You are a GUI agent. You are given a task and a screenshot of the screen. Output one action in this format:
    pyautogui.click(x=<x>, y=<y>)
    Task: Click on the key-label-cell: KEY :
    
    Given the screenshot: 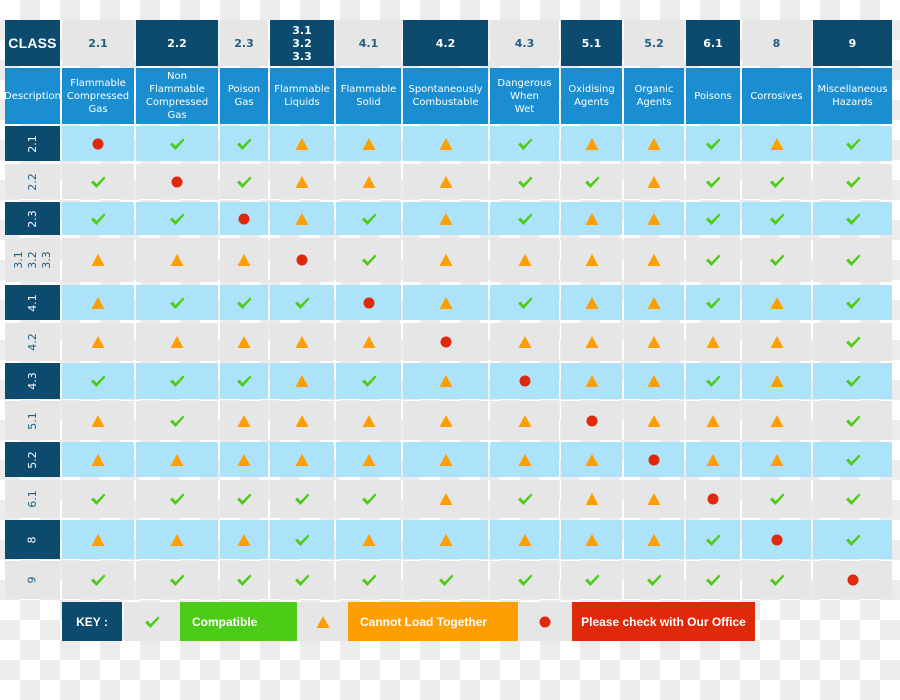 What is the action you would take?
    pyautogui.click(x=92, y=621)
    